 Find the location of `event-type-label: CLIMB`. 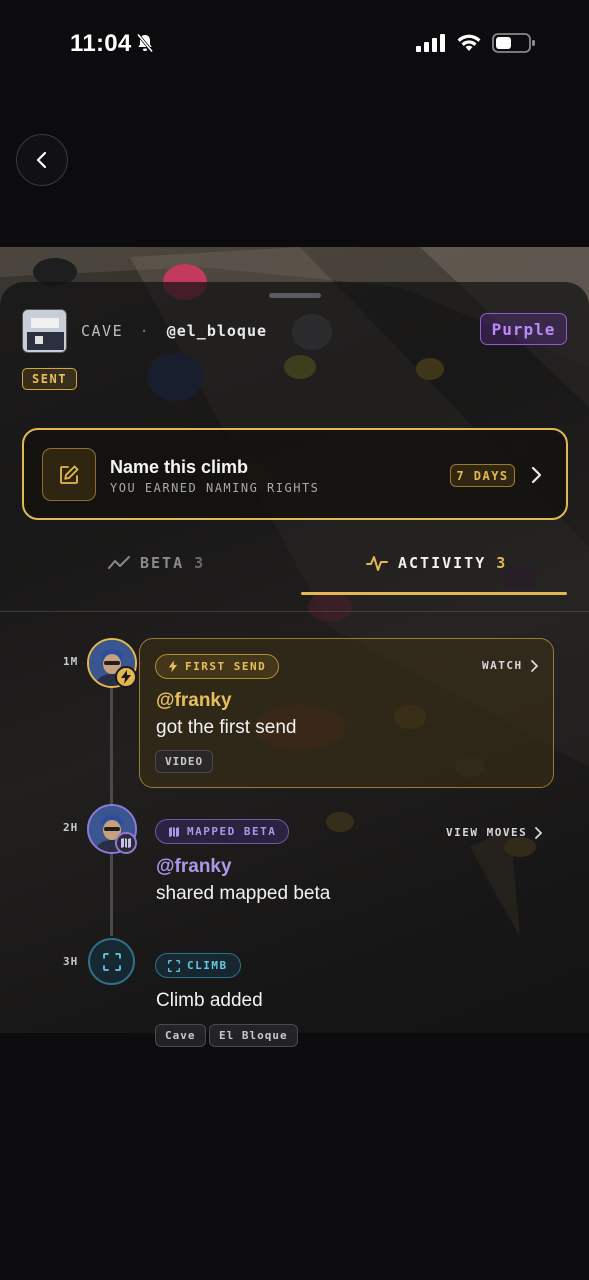

event-type-label: CLIMB is located at coordinates (207, 965).